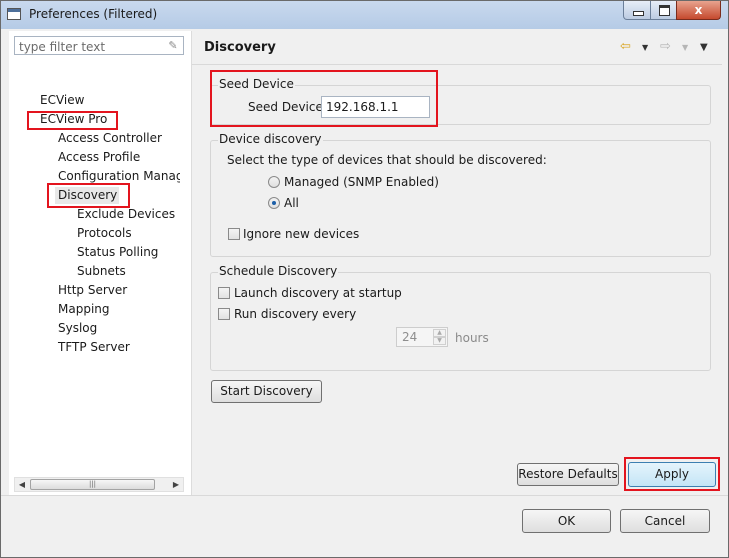 The width and height of the screenshot is (729, 558). What do you see at coordinates (625, 46) in the screenshot?
I see `back-arrow-icon: ⇦` at bounding box center [625, 46].